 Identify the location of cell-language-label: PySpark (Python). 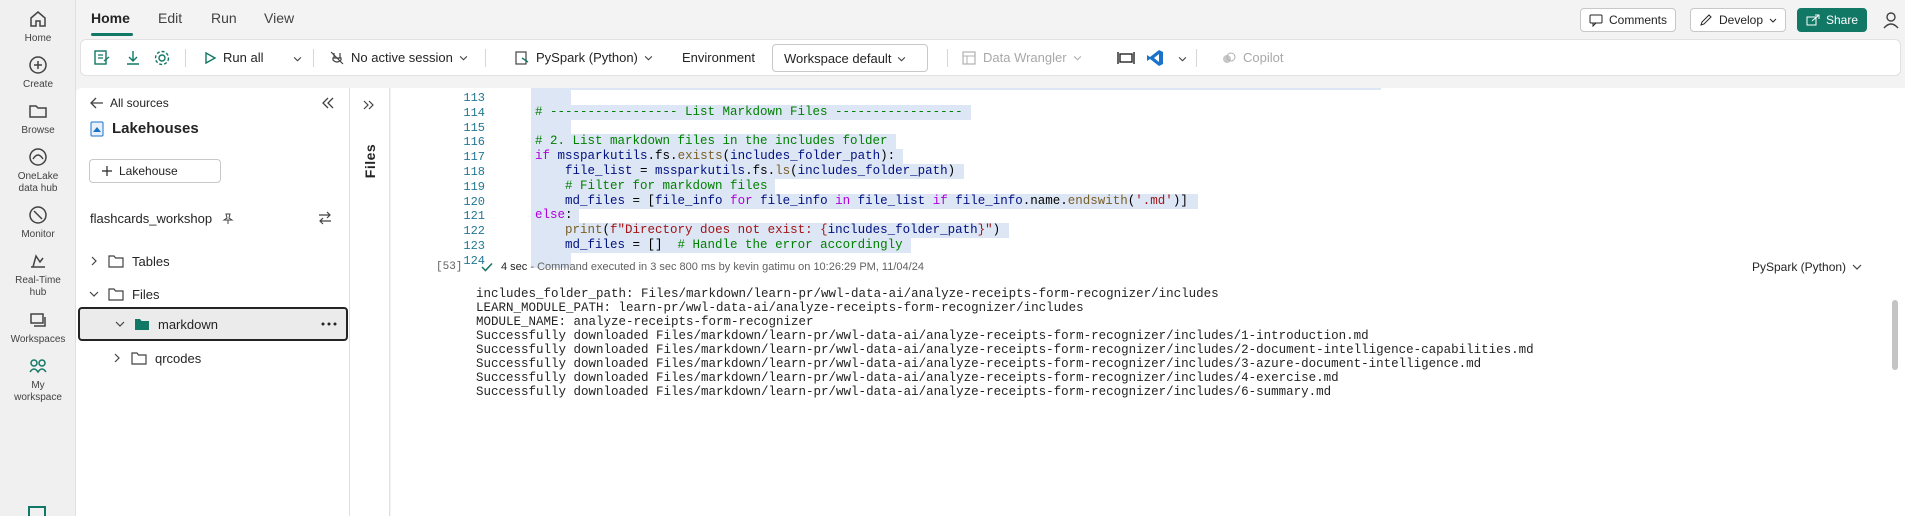
(1799, 267).